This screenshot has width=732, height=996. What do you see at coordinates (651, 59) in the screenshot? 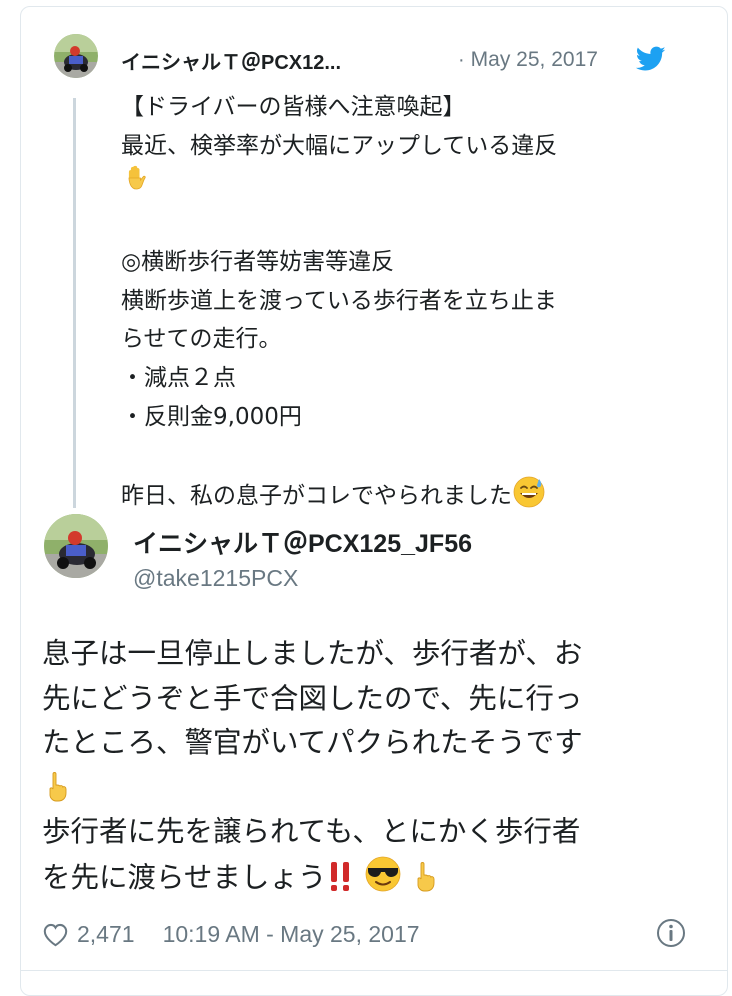
I see `twitter-bird-icon` at bounding box center [651, 59].